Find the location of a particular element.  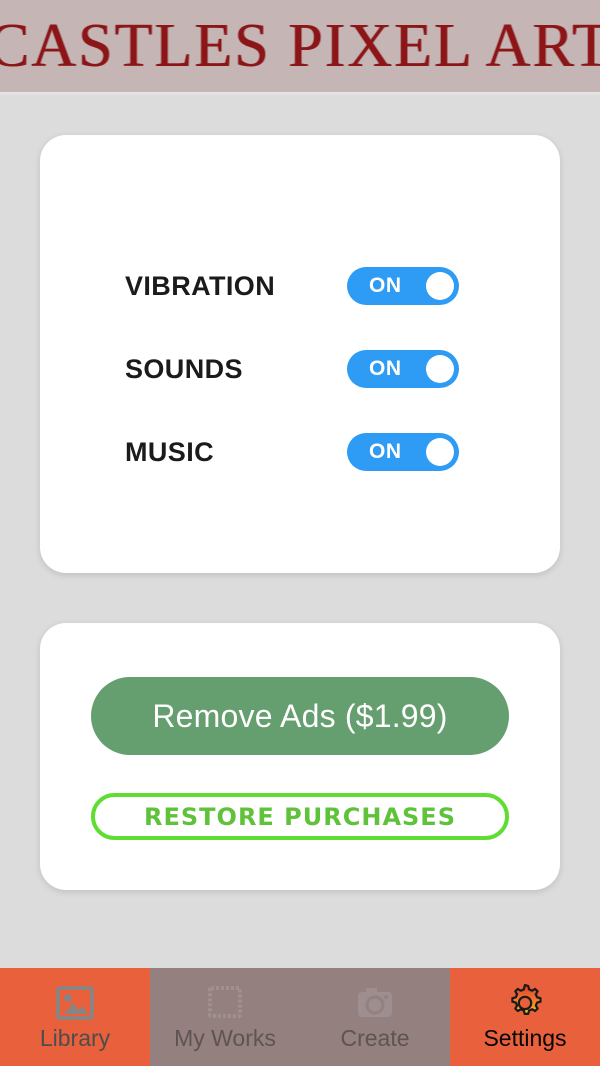

nav-label-settings: Settings is located at coordinates (525, 1038).